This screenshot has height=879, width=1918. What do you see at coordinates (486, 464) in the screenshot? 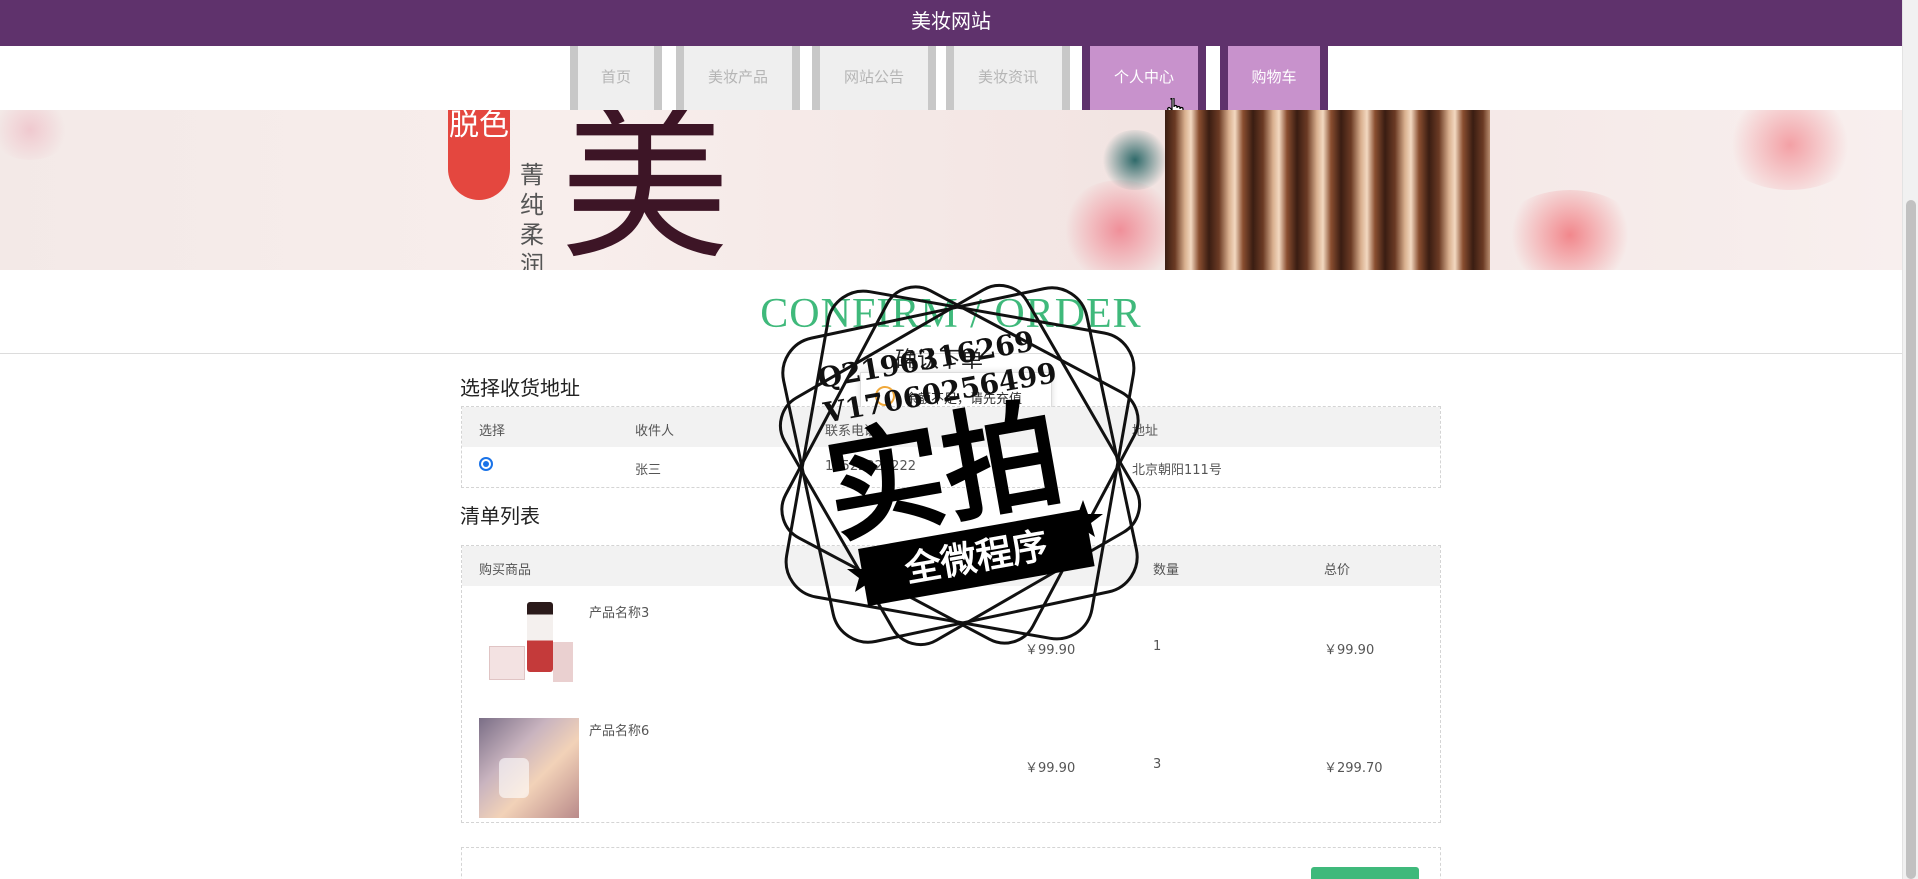
I see `address-radio` at bounding box center [486, 464].